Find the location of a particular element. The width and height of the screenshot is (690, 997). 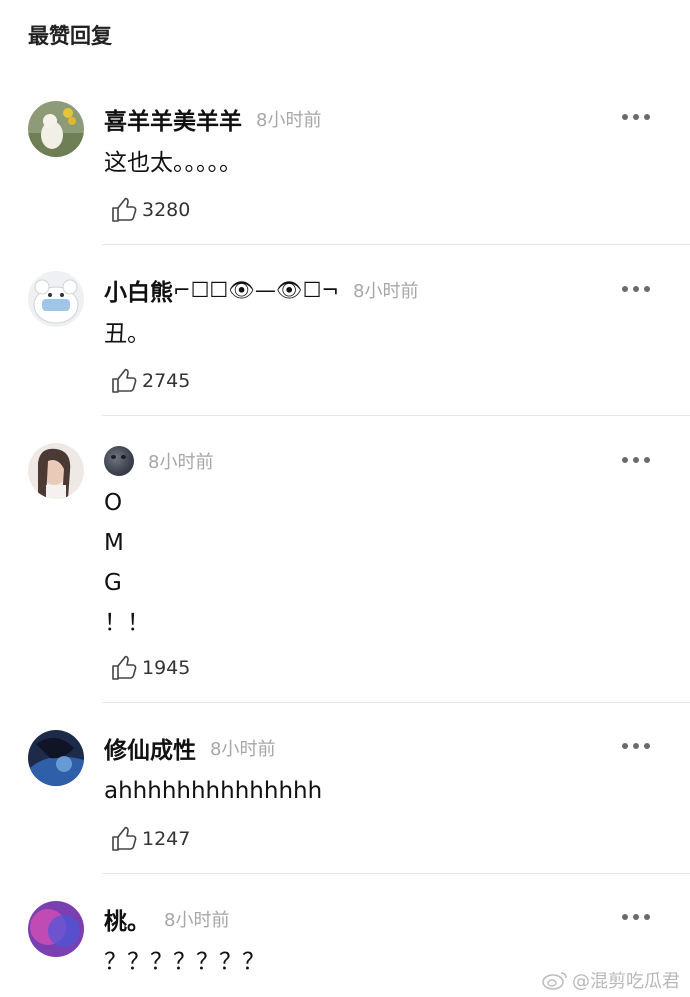

username: 喜羊羊美羊羊 is located at coordinates (173, 119).